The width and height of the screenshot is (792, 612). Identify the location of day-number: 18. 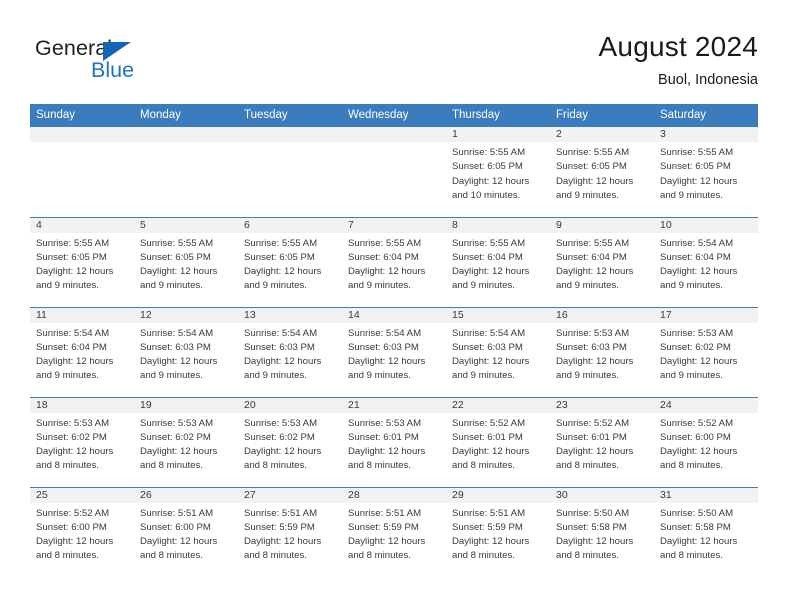
(82, 405).